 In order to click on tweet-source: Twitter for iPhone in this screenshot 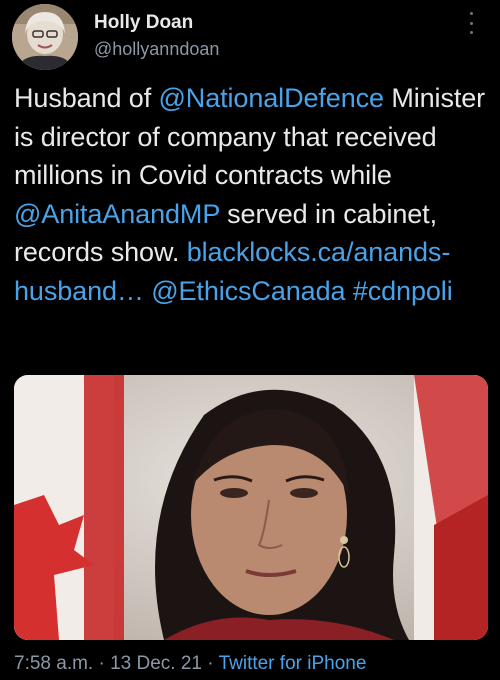, I will do `click(293, 663)`.